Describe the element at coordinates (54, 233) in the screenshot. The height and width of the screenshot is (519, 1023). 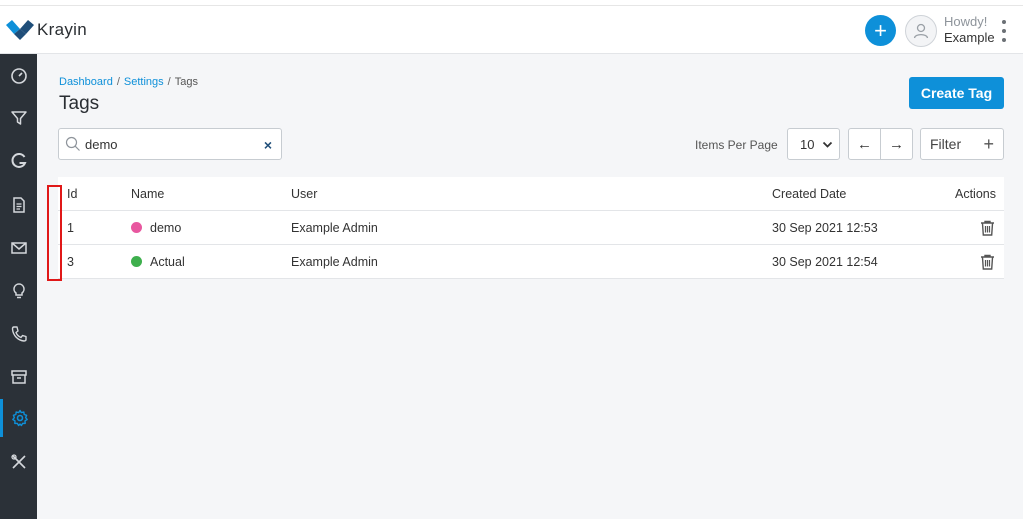
I see `id-column-highlight-box` at that location.